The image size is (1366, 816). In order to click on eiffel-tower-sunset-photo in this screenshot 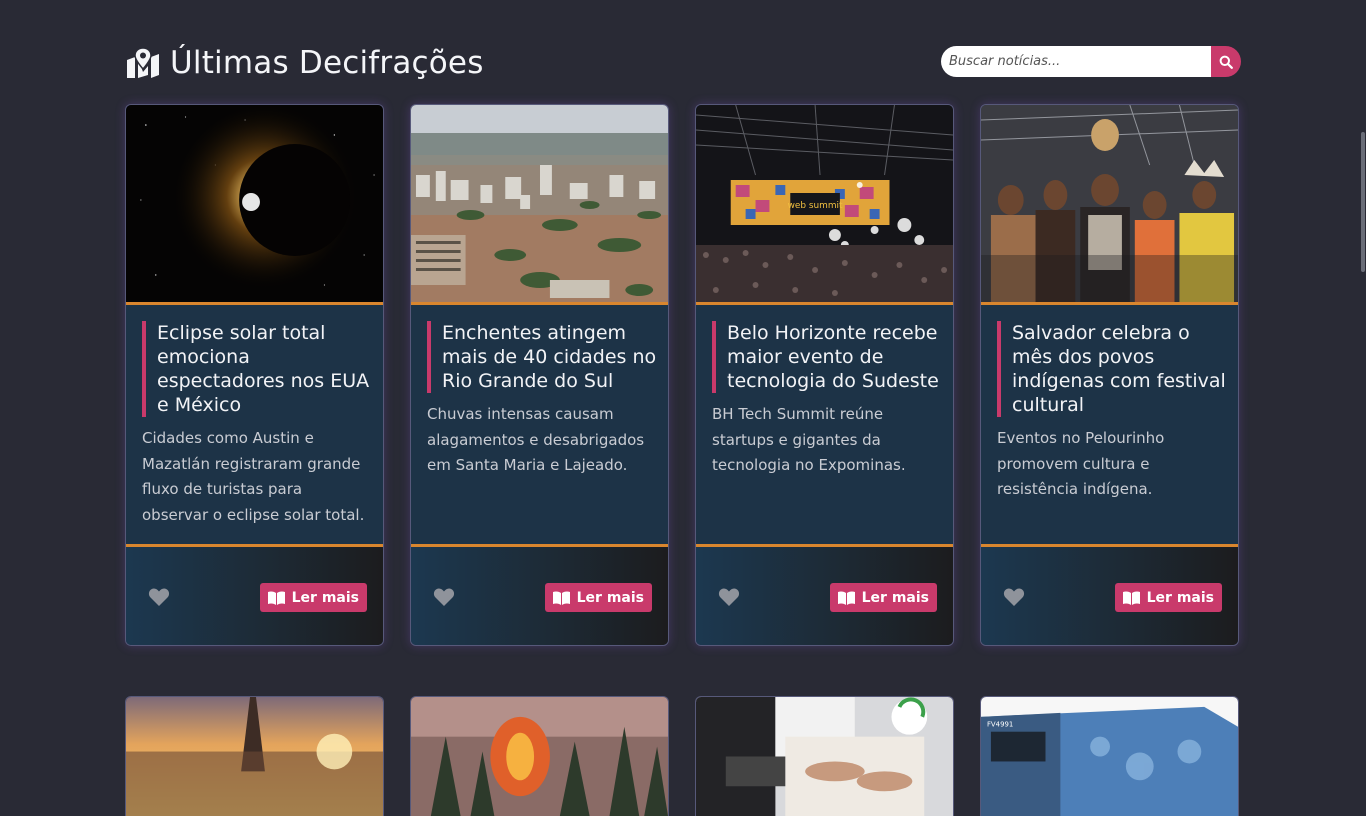, I will do `click(254, 756)`.